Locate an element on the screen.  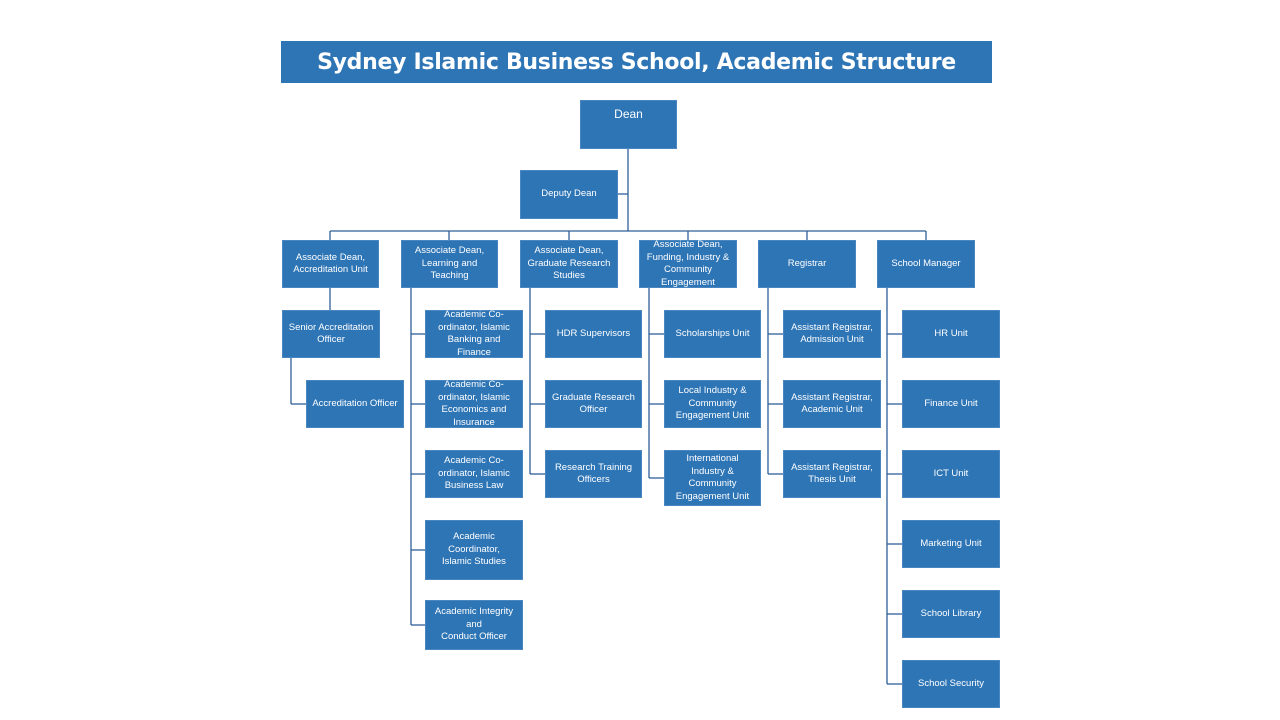
node-asst-registrar-thesis: Assistant Registrar, Thesis Unit is located at coordinates (832, 474).